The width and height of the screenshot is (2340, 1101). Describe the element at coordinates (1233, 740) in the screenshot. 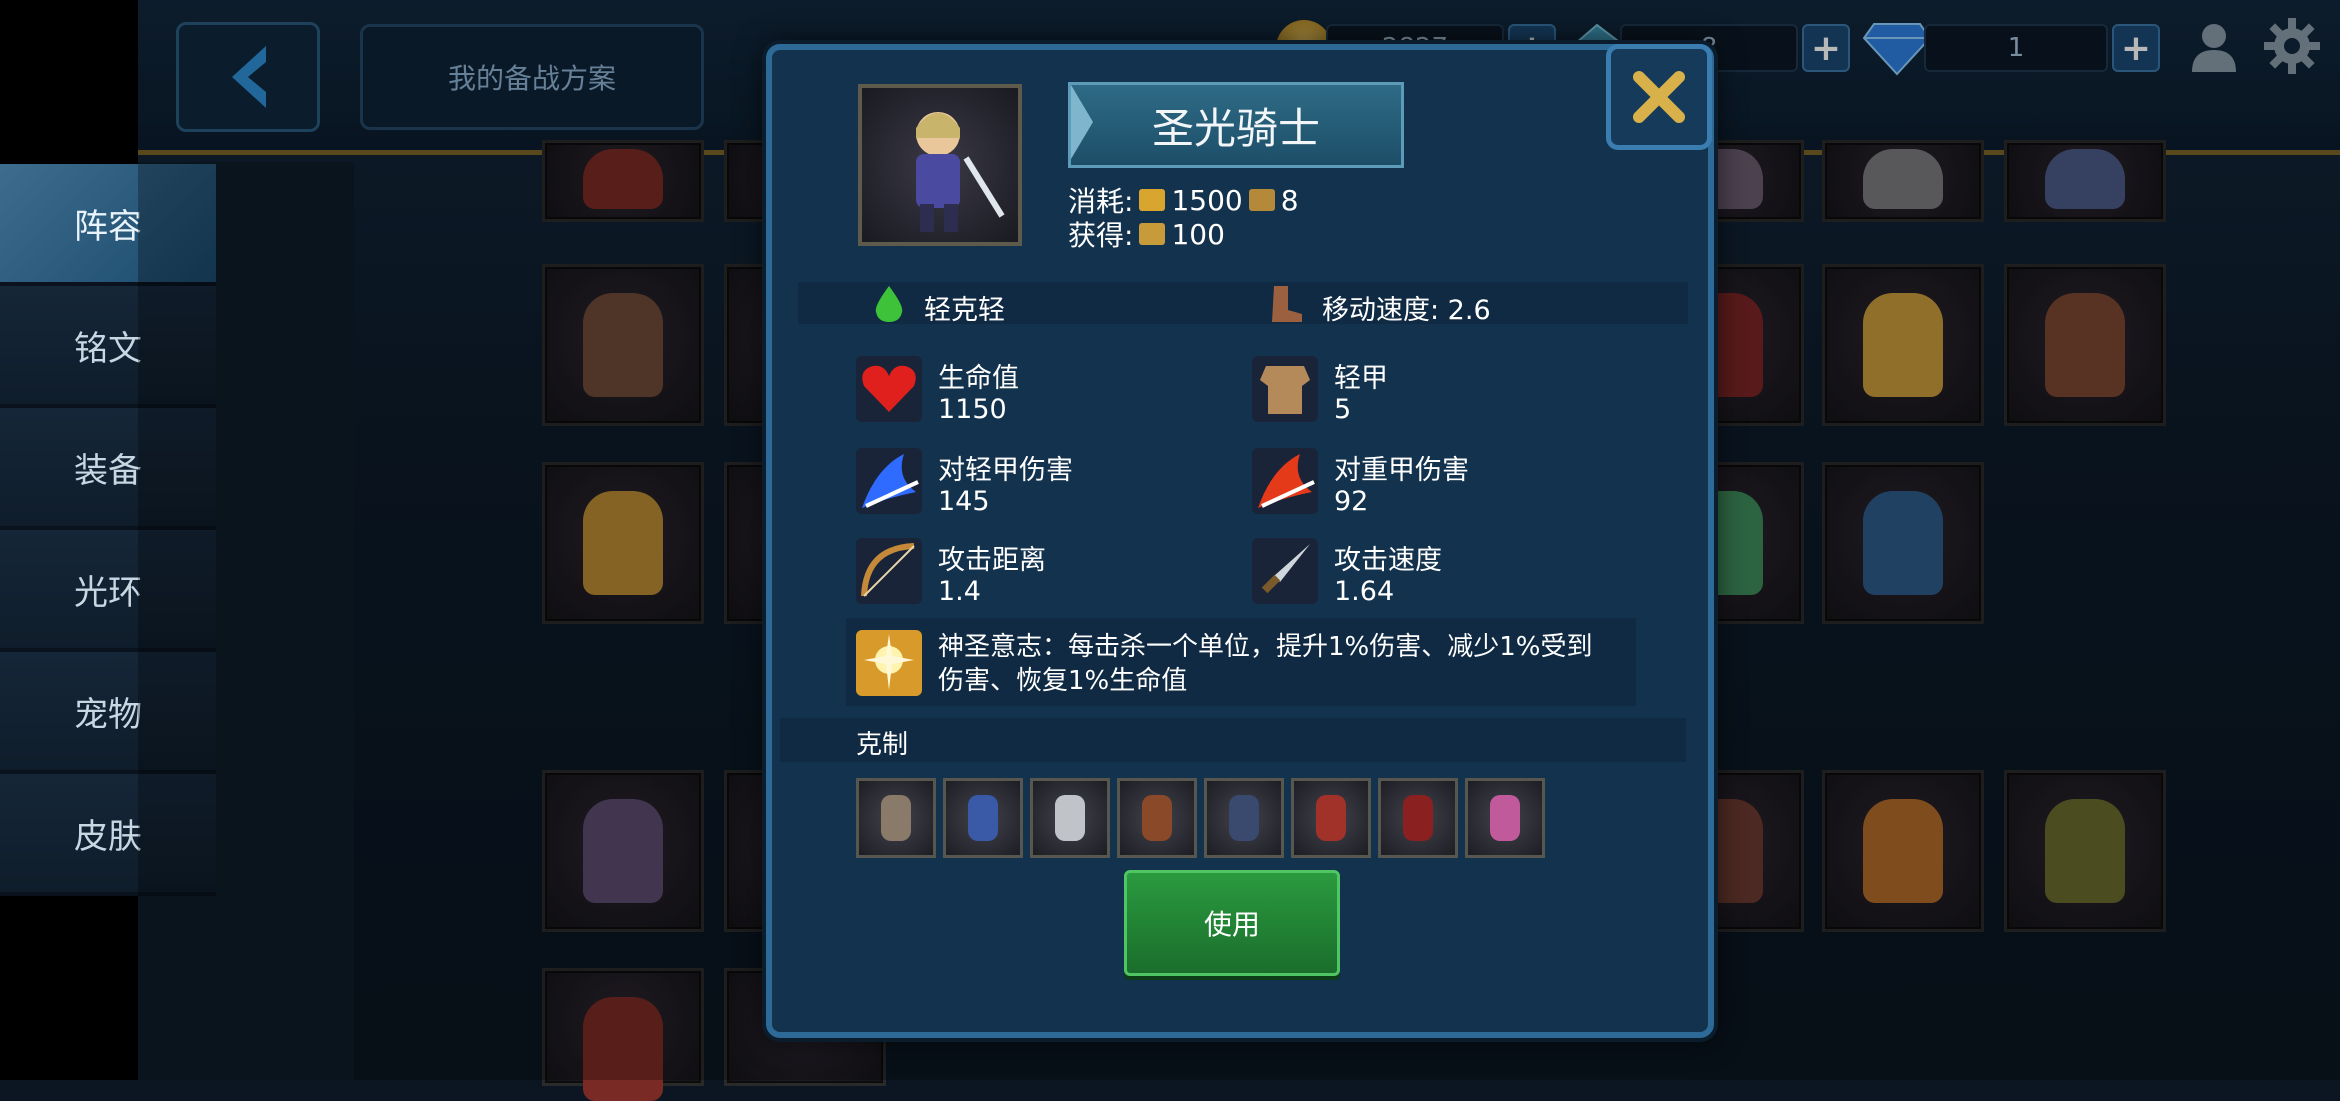

I see `counter-band` at that location.